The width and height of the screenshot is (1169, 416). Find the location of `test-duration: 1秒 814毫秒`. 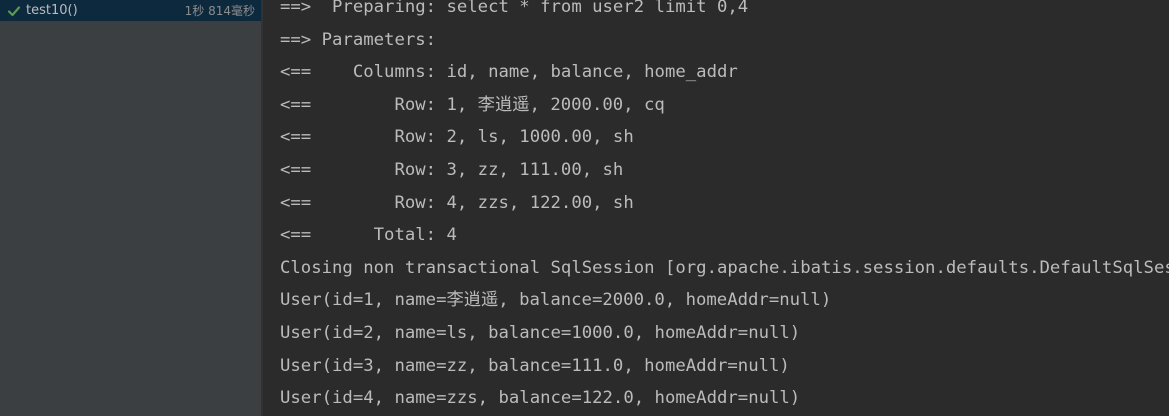

test-duration: 1秒 814毫秒 is located at coordinates (219, 11).